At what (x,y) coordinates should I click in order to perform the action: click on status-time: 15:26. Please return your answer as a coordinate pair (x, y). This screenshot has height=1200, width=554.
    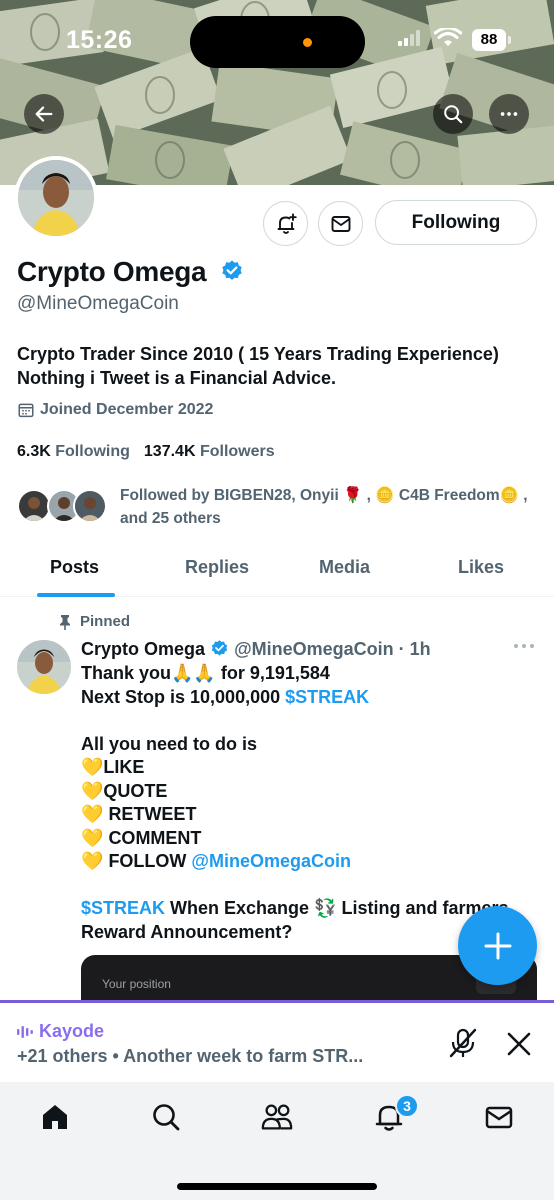
    Looking at the image, I should click on (99, 40).